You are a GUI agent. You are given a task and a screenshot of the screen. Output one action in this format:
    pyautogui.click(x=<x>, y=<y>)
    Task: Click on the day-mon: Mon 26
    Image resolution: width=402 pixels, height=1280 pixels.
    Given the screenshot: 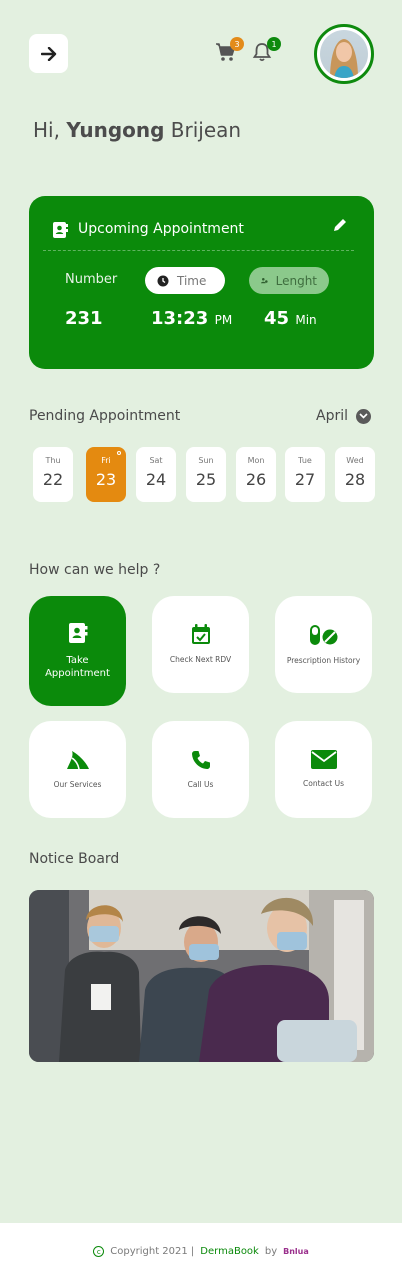 What is the action you would take?
    pyautogui.click(x=256, y=474)
    